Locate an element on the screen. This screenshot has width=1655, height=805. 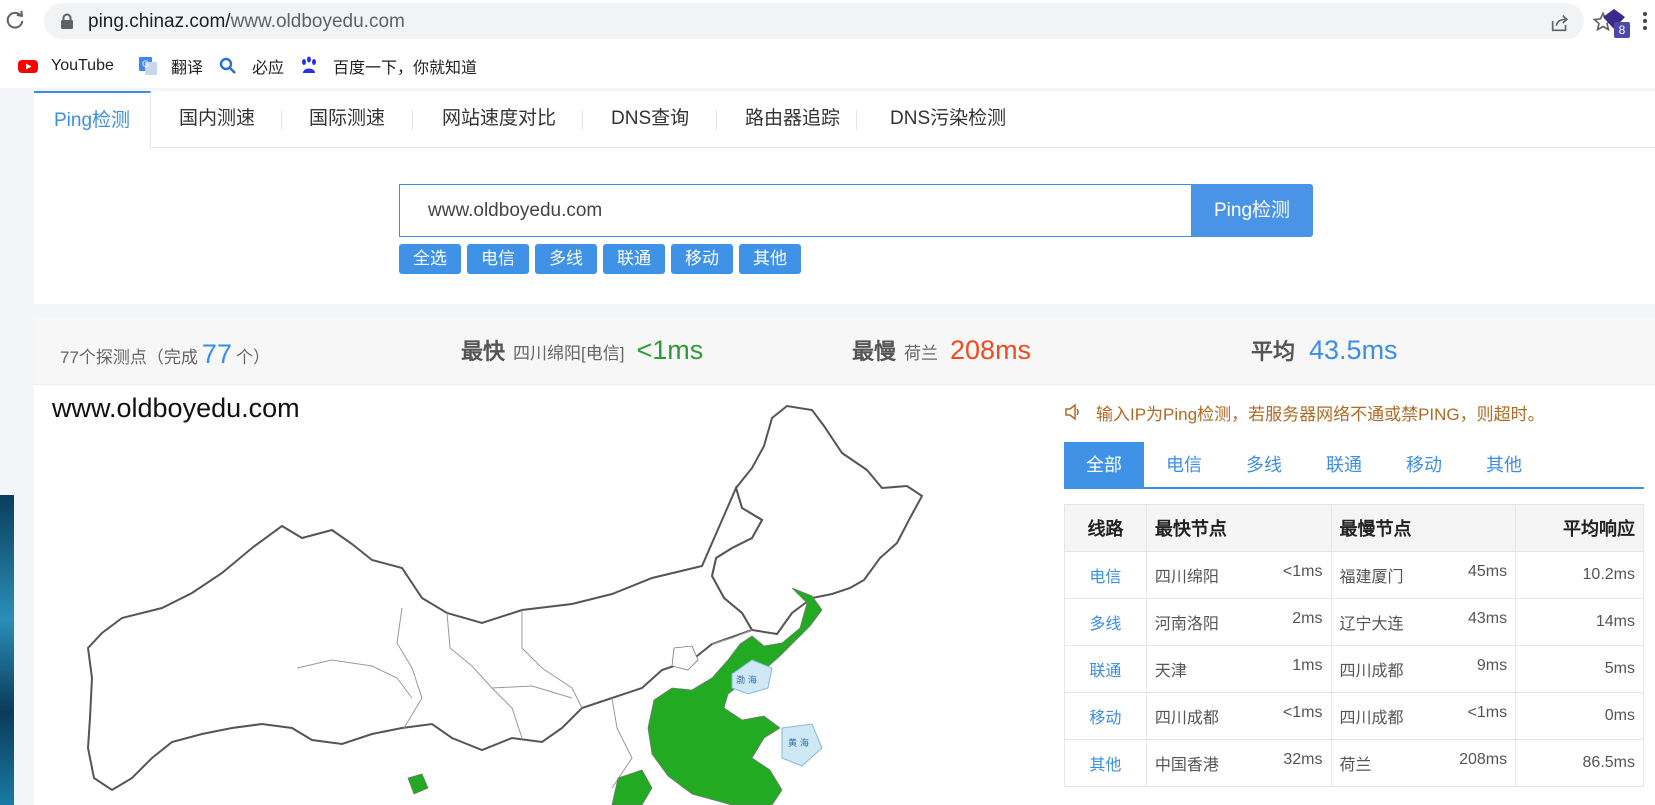
table-row: 其他 中国香港 32ms 荷兰 208ms 86.5ms is located at coordinates (1354, 763).